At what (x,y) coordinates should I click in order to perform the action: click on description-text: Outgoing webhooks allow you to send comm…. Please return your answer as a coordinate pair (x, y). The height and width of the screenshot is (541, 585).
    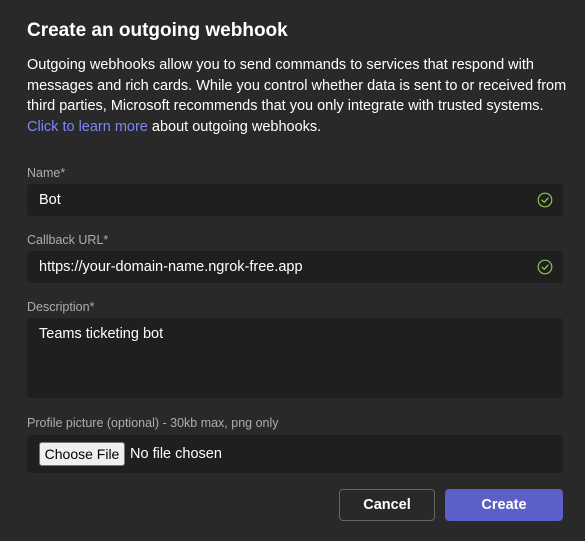
    Looking at the image, I should click on (297, 85).